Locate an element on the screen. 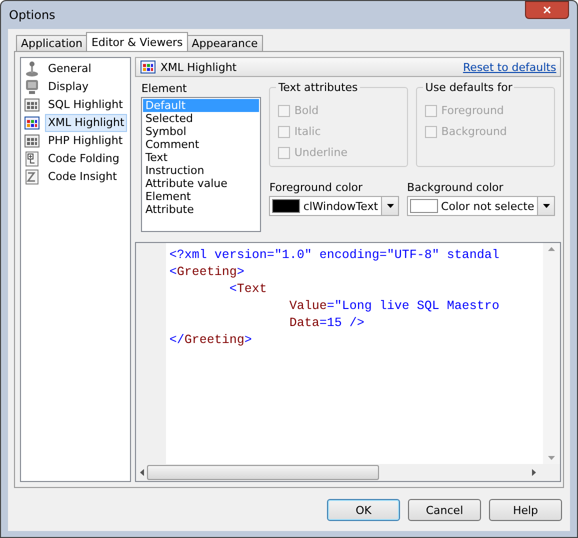 Image resolution: width=578 pixels, height=538 pixels. joystick-icon is located at coordinates (32, 69).